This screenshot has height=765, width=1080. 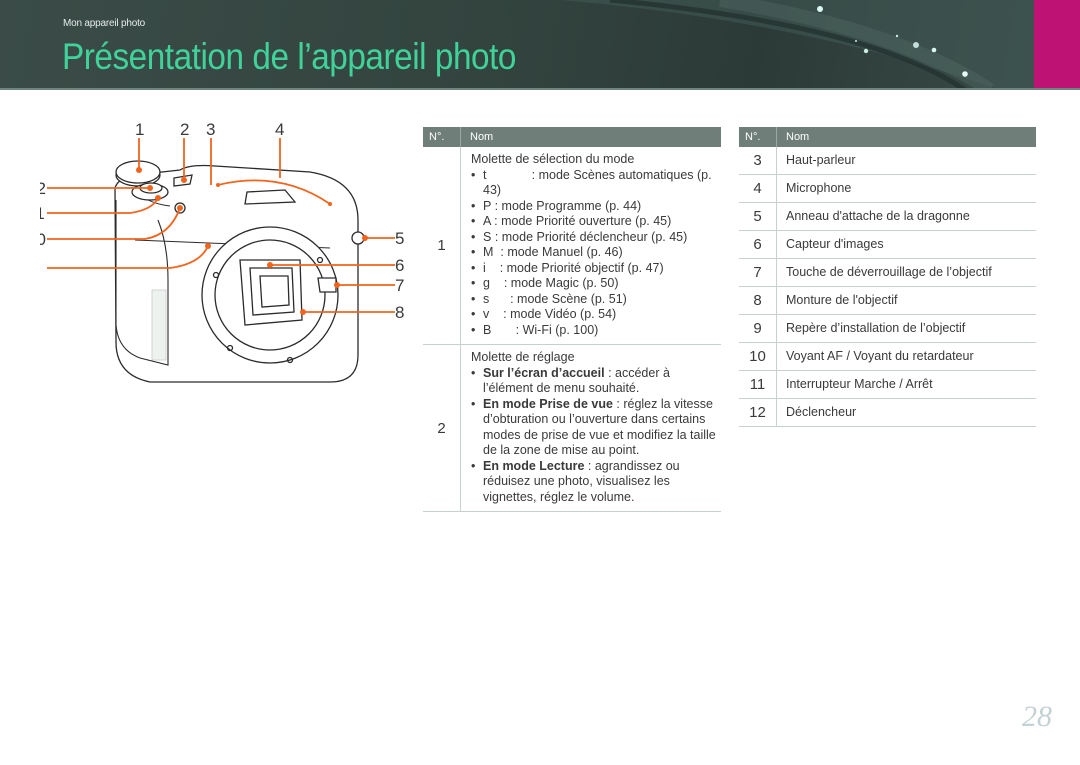 What do you see at coordinates (835, 243) in the screenshot?
I see `row-name: Capteur d'images` at bounding box center [835, 243].